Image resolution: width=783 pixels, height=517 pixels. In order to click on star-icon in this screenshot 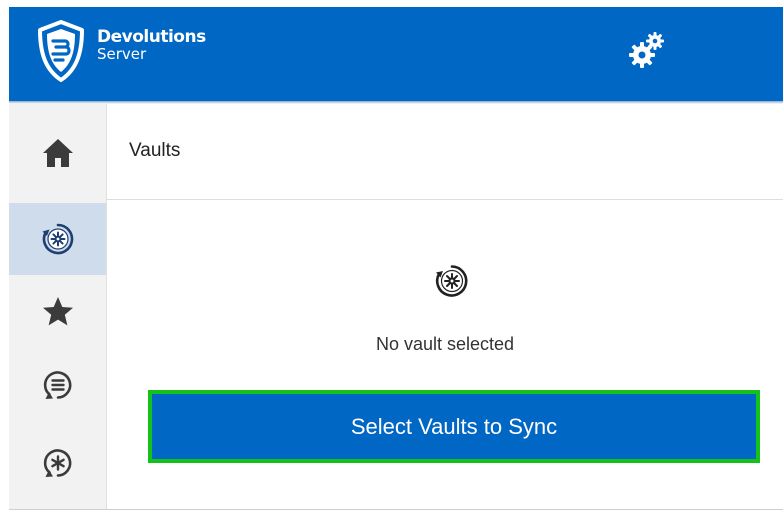, I will do `click(57, 311)`.